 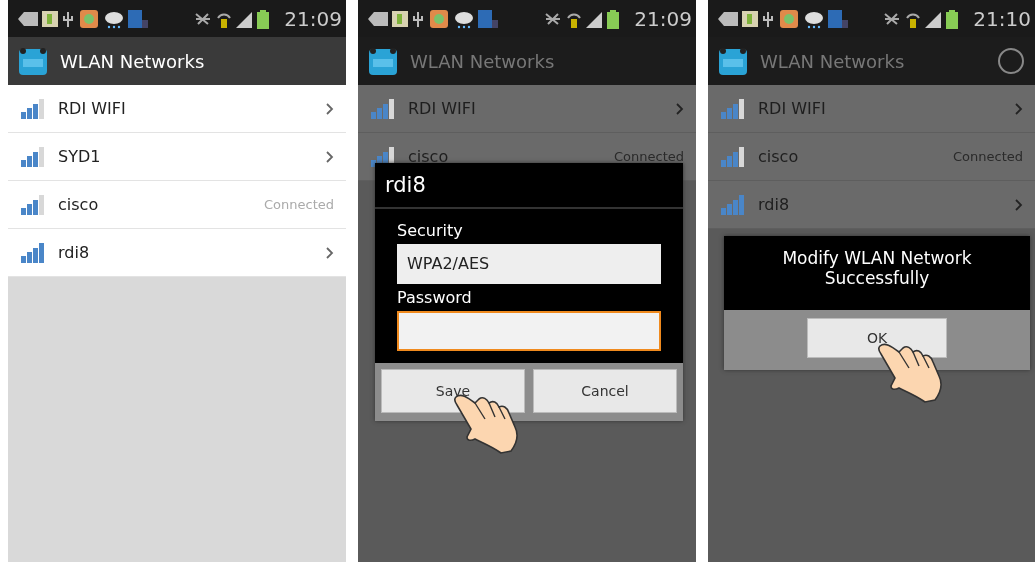 What do you see at coordinates (529, 331) in the screenshot?
I see `input-field` at bounding box center [529, 331].